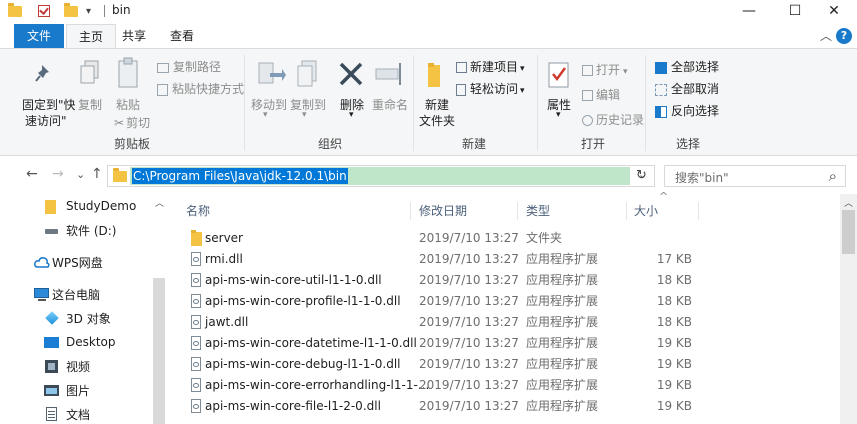 The image size is (857, 424). What do you see at coordinates (240, 176) in the screenshot?
I see `address-text: C:\Program Files\Java\jdk-12.0.1\bin` at bounding box center [240, 176].